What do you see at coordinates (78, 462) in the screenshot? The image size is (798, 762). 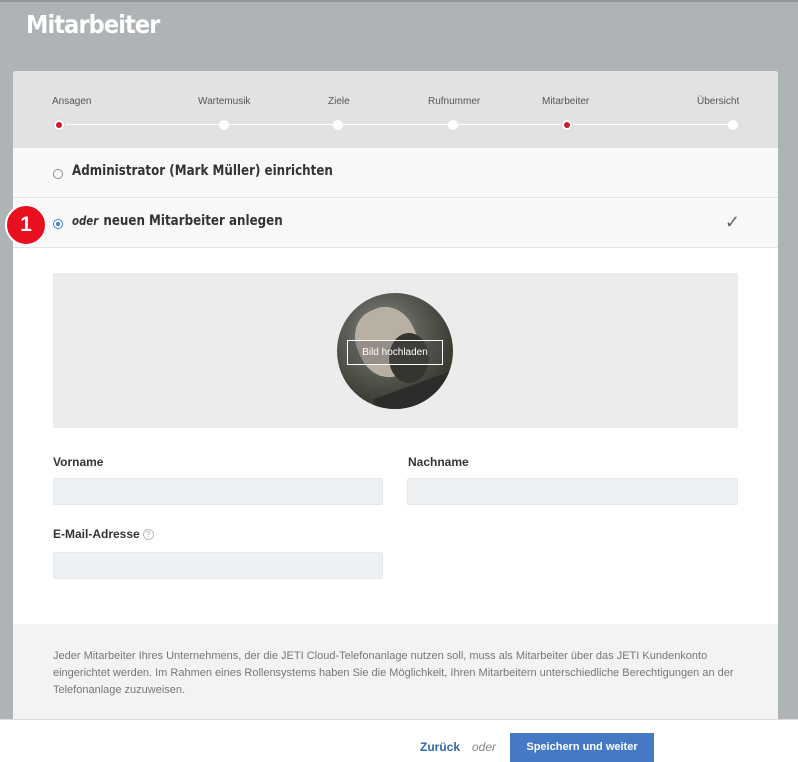 I see `first-name-label: Vorname` at bounding box center [78, 462].